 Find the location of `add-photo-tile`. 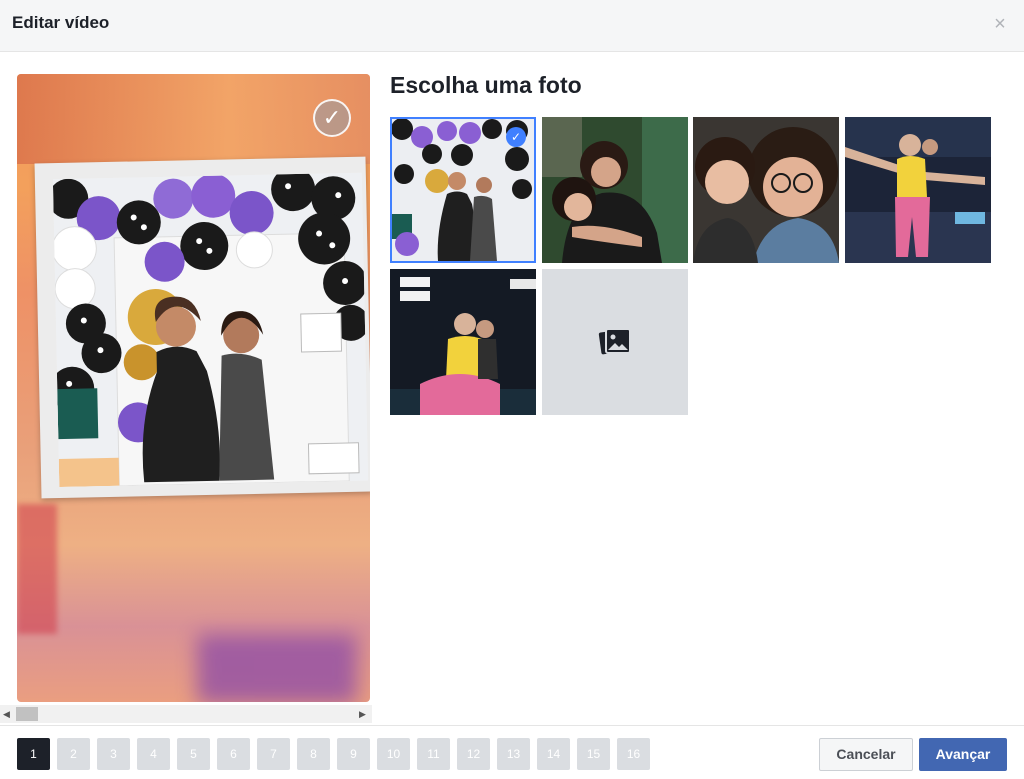

add-photo-tile is located at coordinates (615, 342).